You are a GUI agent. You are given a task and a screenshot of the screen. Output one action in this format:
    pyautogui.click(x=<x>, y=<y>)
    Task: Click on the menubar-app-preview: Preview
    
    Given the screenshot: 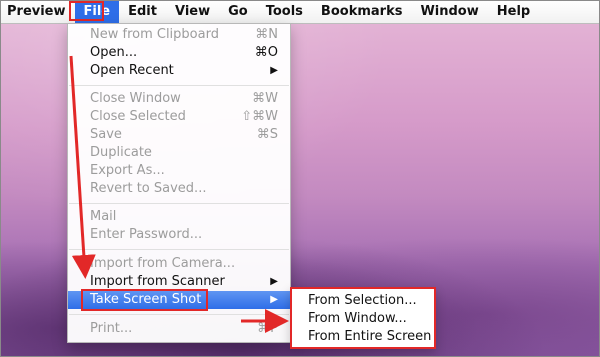 What is the action you would take?
    pyautogui.click(x=38, y=12)
    